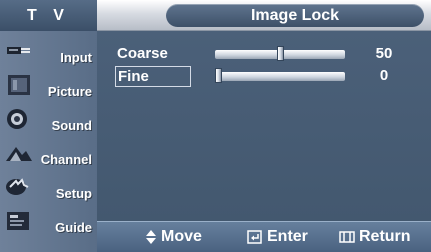  I want to click on fine-slider-thumb, so click(218, 75).